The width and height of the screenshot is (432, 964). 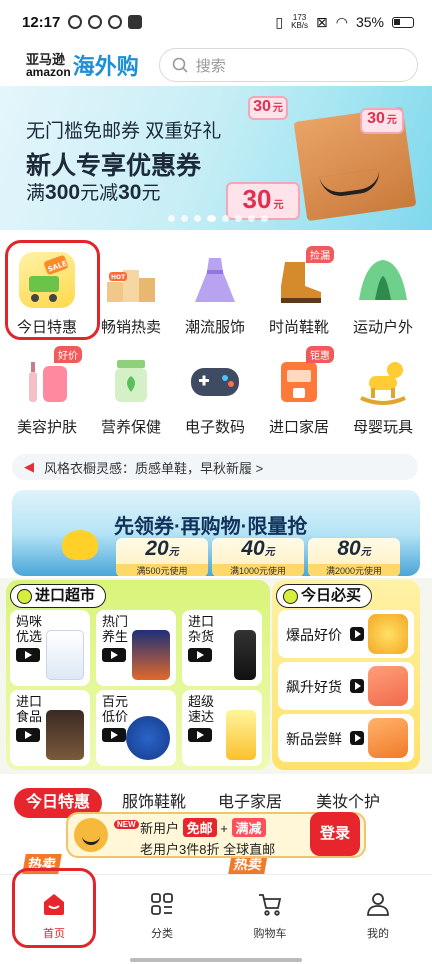 I want to click on logo-en: amazon, so click(x=48, y=71).